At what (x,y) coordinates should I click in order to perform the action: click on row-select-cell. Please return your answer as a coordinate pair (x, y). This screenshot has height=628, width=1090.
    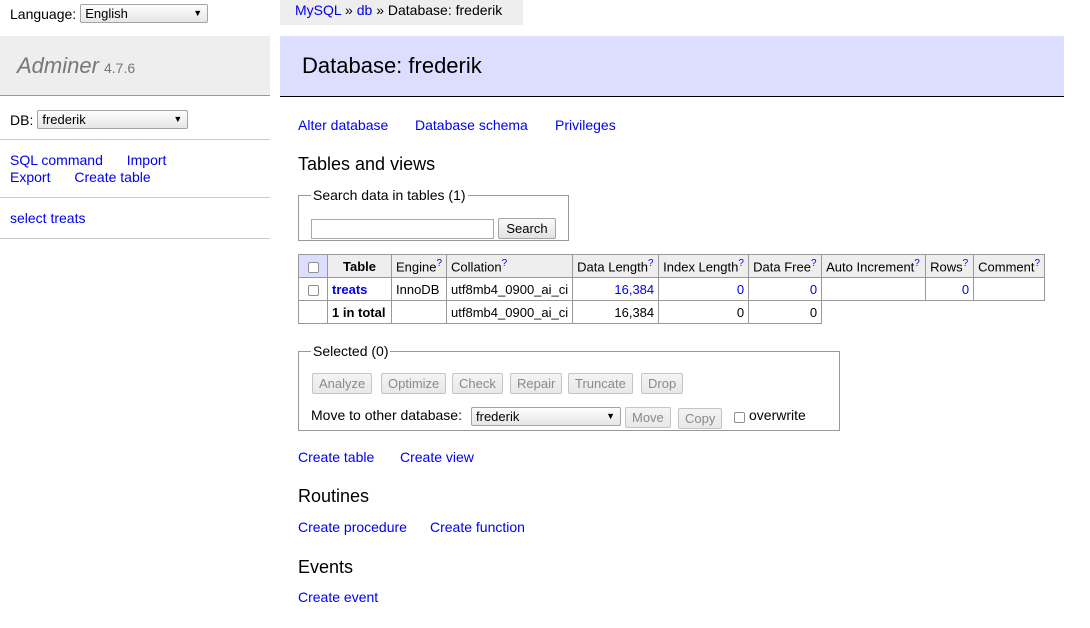
    Looking at the image, I should click on (313, 289).